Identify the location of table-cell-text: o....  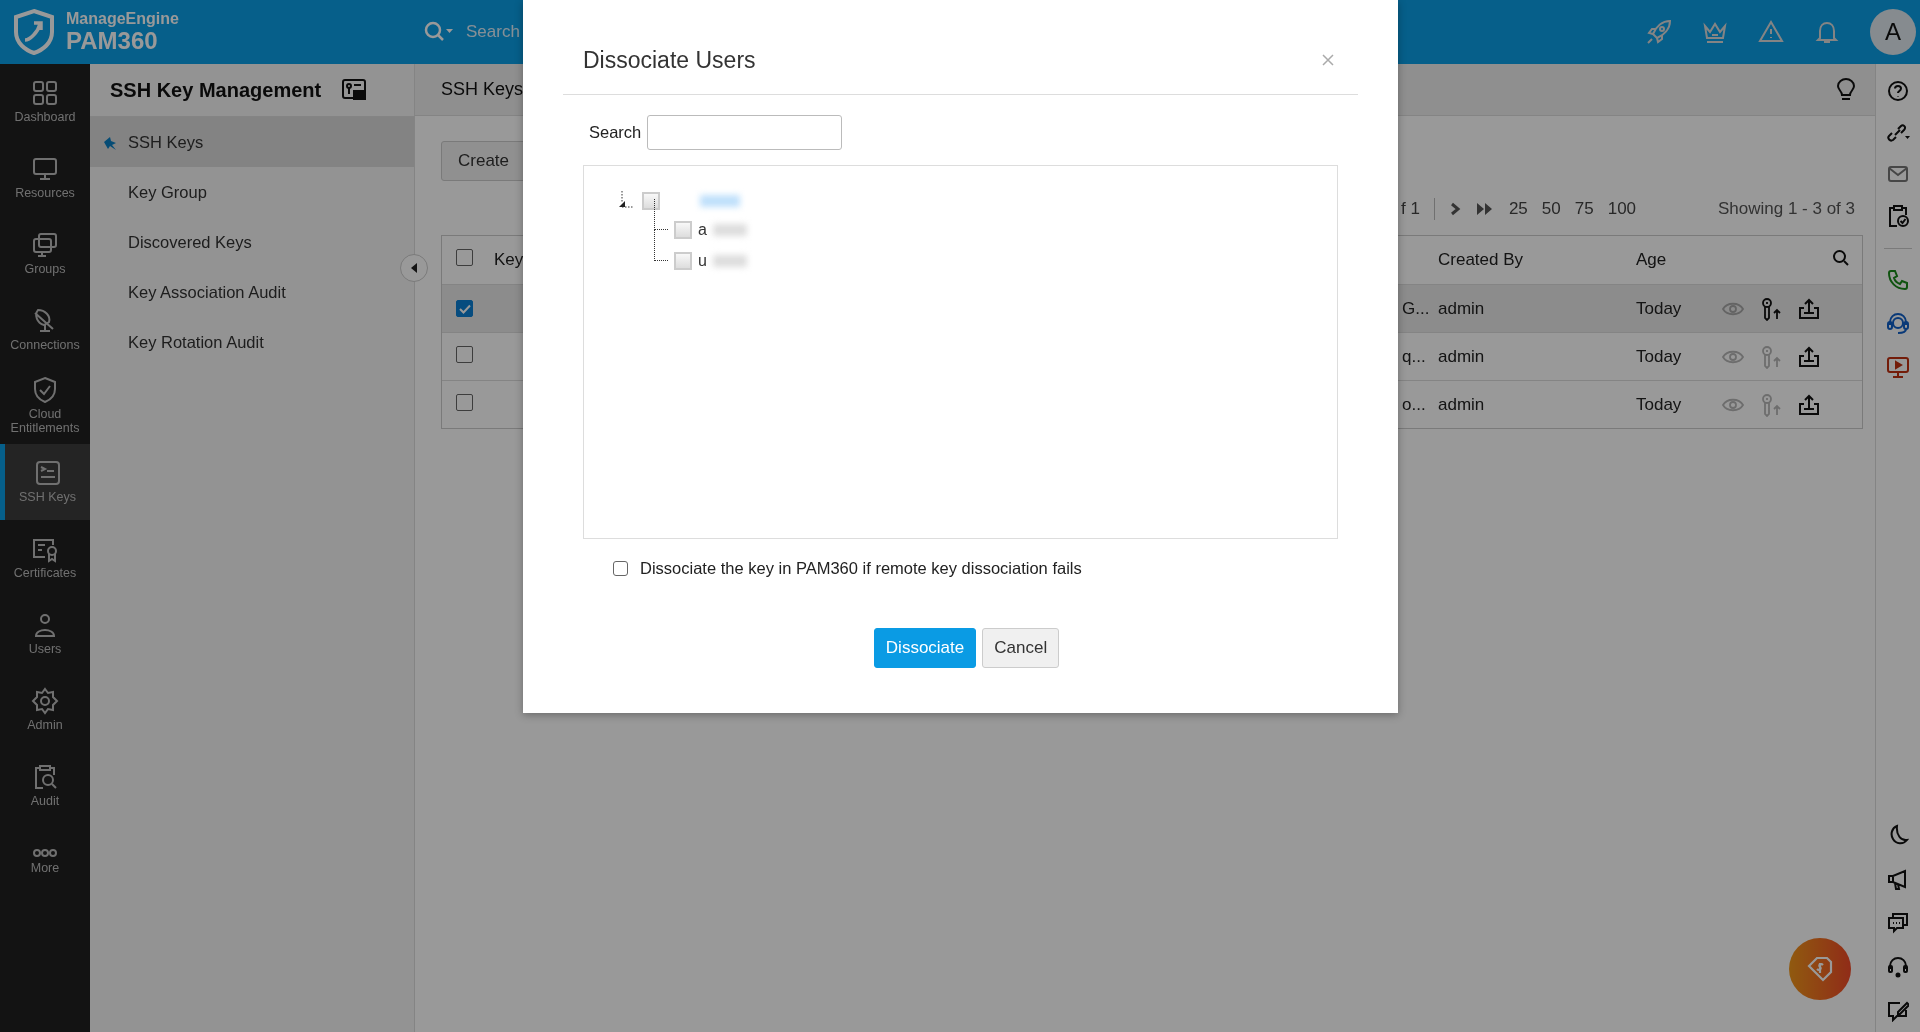
(1414, 404).